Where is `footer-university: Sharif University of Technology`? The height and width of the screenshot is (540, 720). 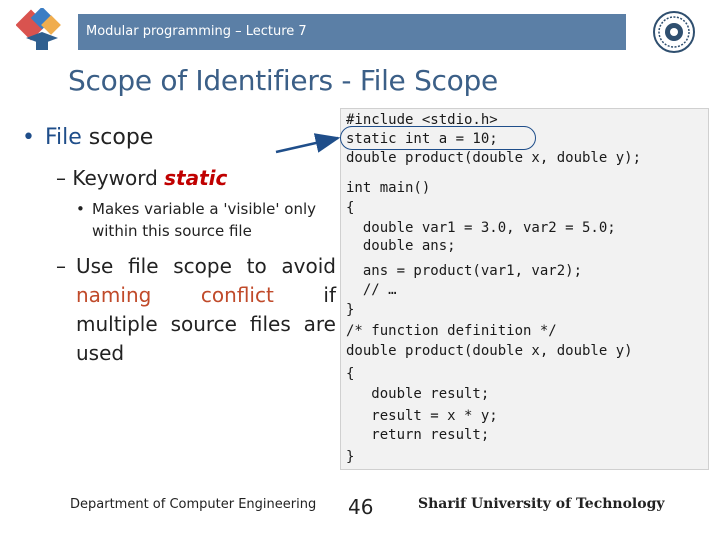 footer-university: Sharif University of Technology is located at coordinates (541, 504).